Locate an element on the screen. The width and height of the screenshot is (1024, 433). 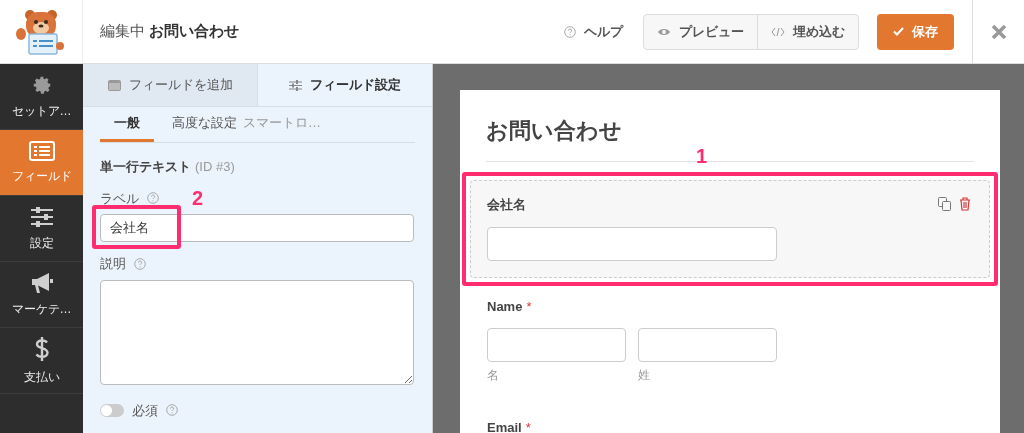
required-label: 必須 is located at coordinates (145, 410).